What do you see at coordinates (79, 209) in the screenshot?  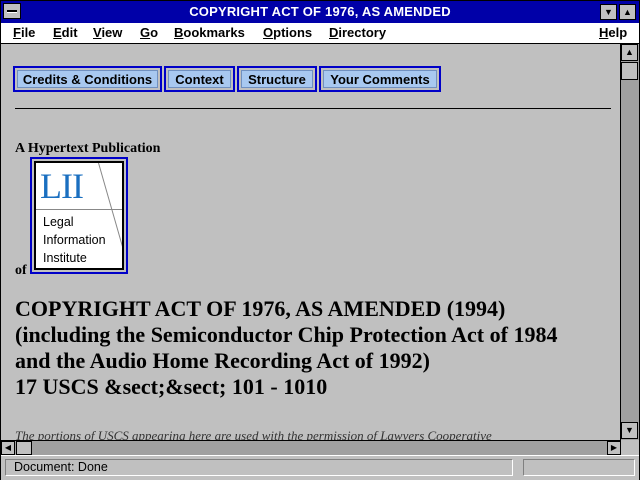 I see `logo-divider` at bounding box center [79, 209].